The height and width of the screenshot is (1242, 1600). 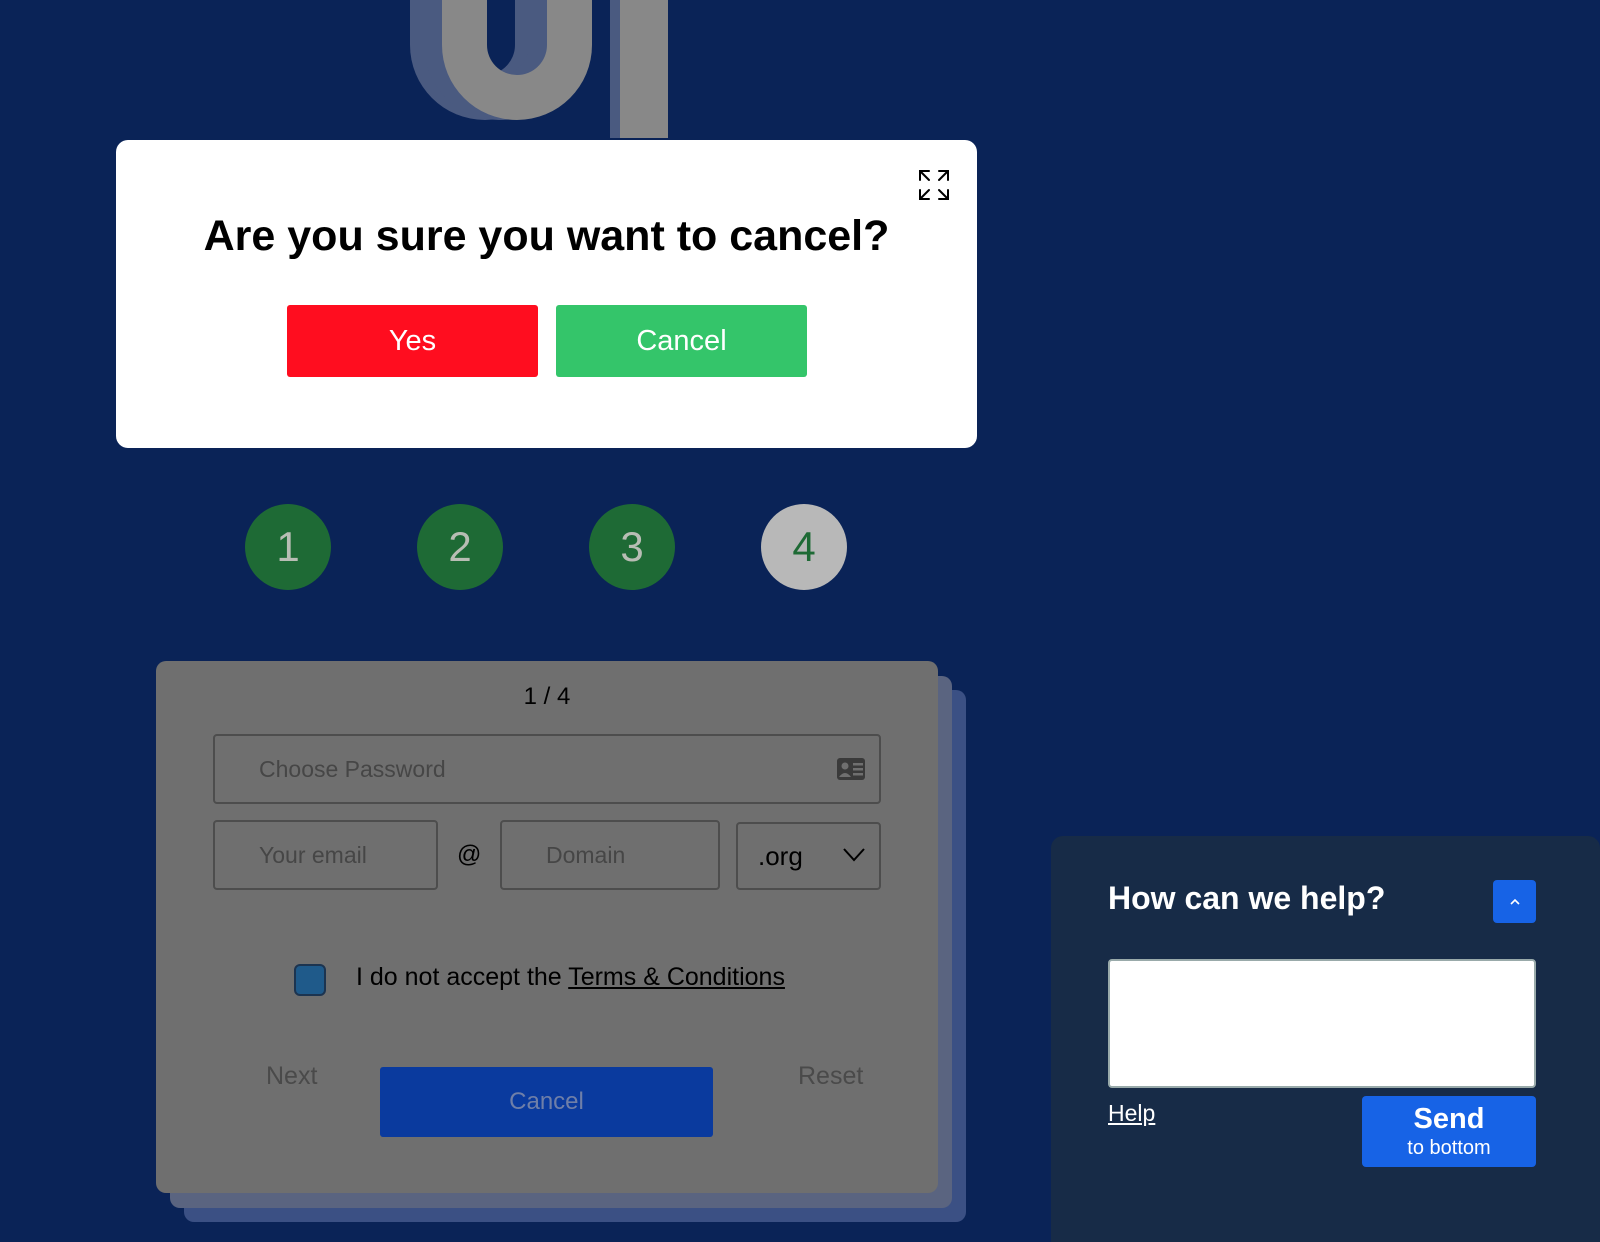 I want to click on at-symbol: @, so click(x=469, y=854).